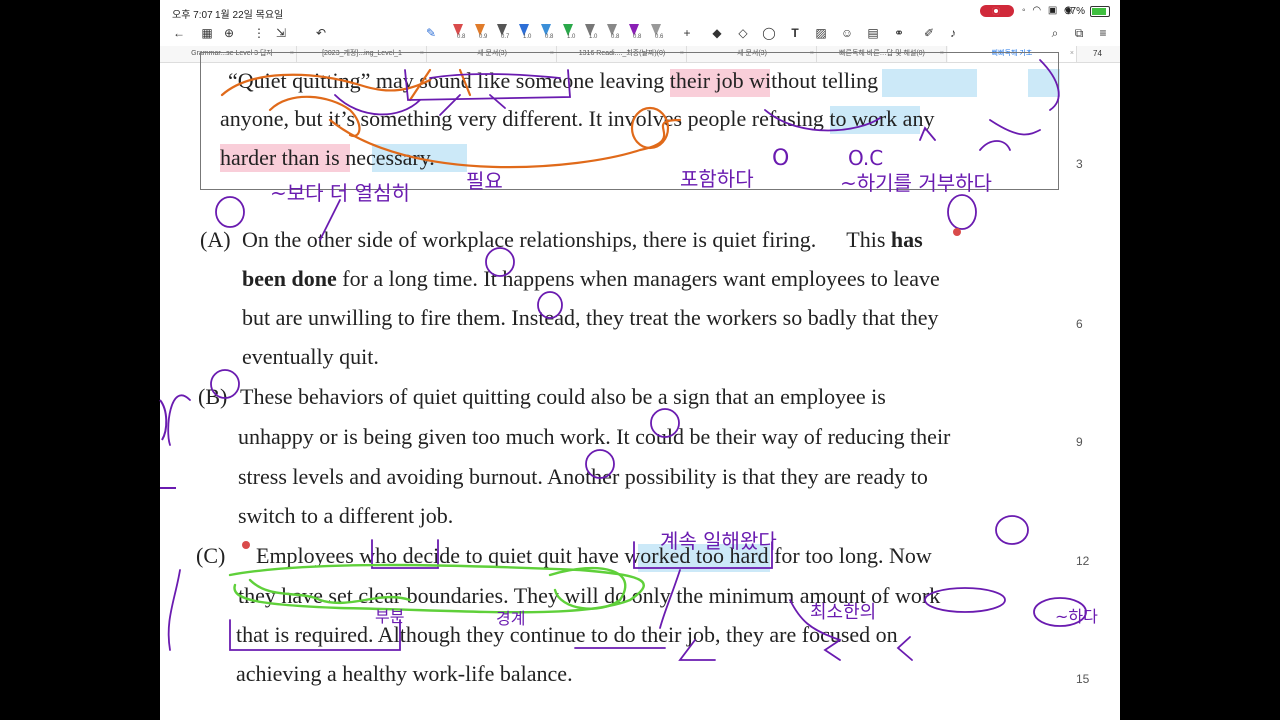 The height and width of the screenshot is (720, 1280). Describe the element at coordinates (1072, 54) in the screenshot. I see `tab-close-icon: ×` at that location.